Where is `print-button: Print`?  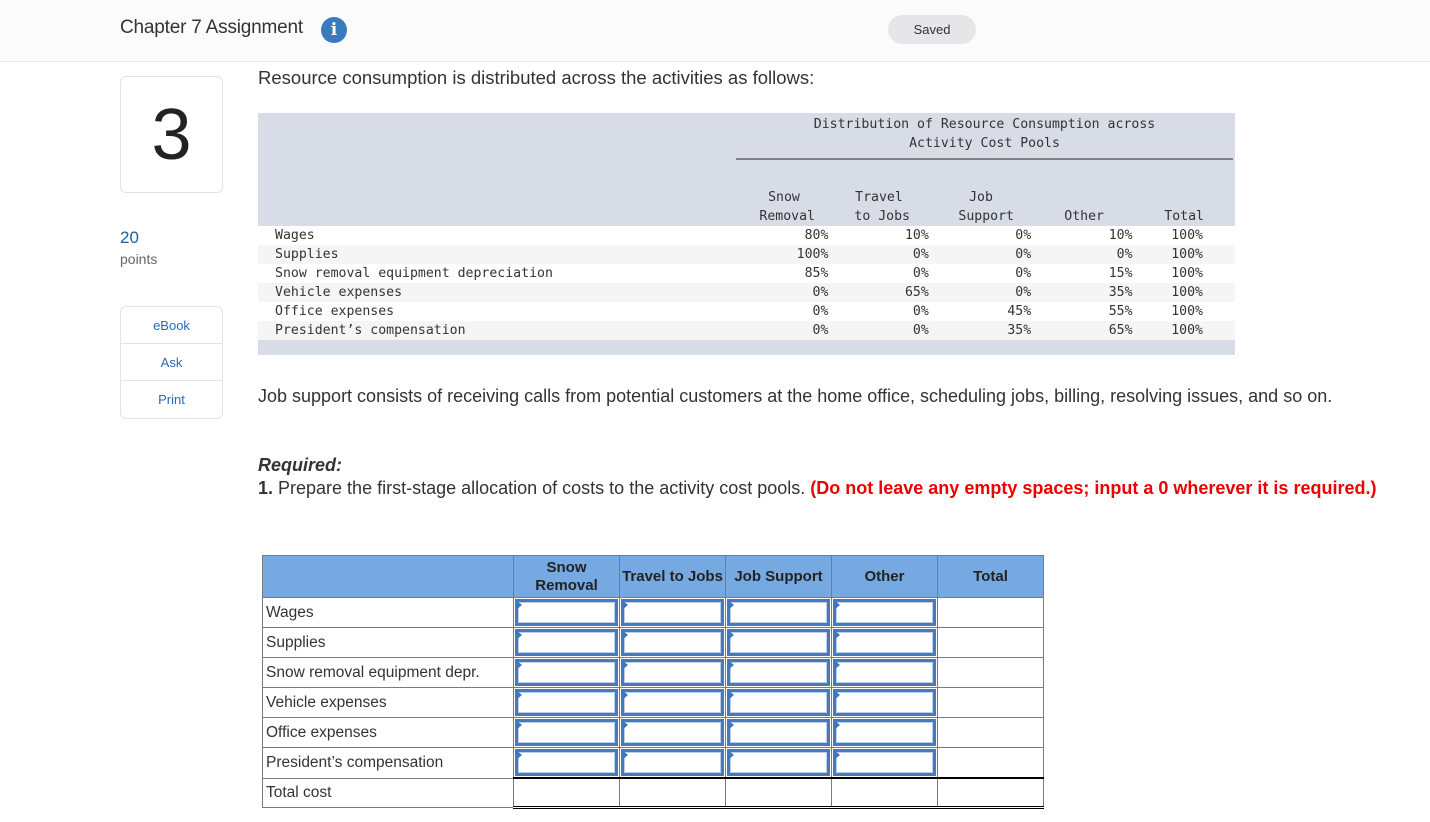 print-button: Print is located at coordinates (171, 399).